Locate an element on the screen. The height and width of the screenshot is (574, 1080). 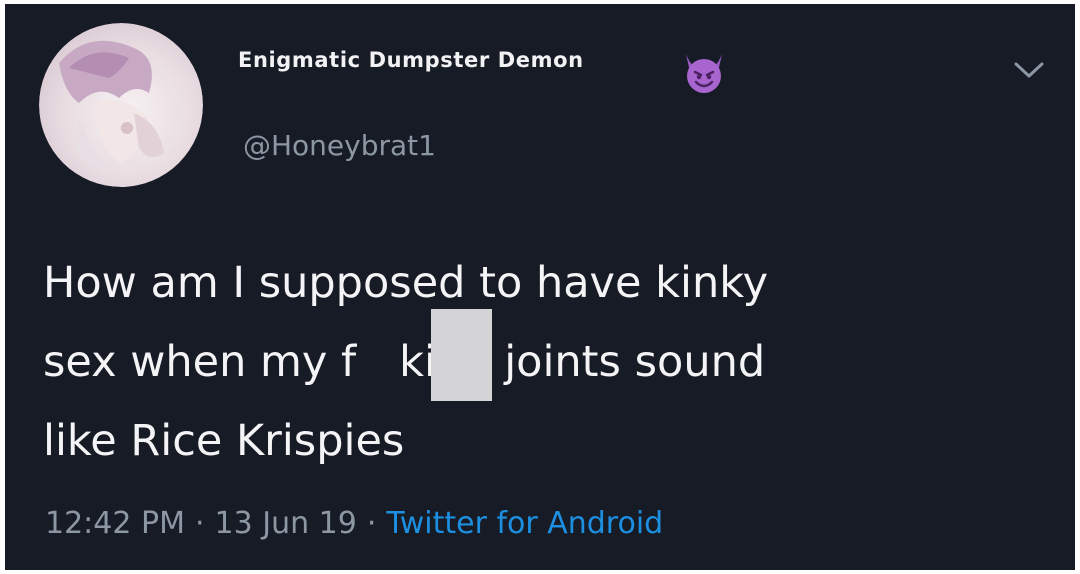
tweet-text-line: sex when my f king joints sound is located at coordinates (404, 362).